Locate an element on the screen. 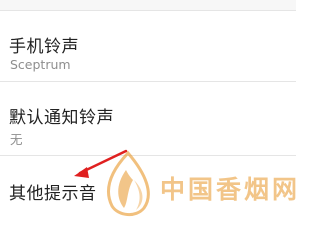 Image resolution: width=320 pixels, height=240 pixels. header-strip is located at coordinates (148, 5).